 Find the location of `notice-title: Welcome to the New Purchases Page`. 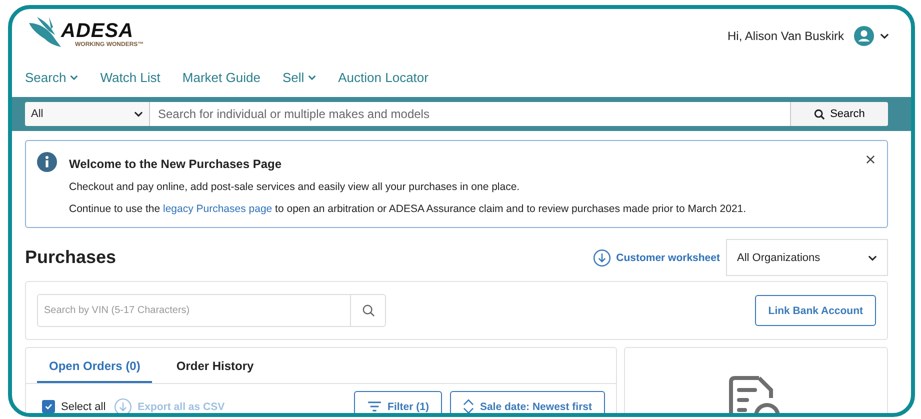

notice-title: Welcome to the New Purchases Page is located at coordinates (176, 164).